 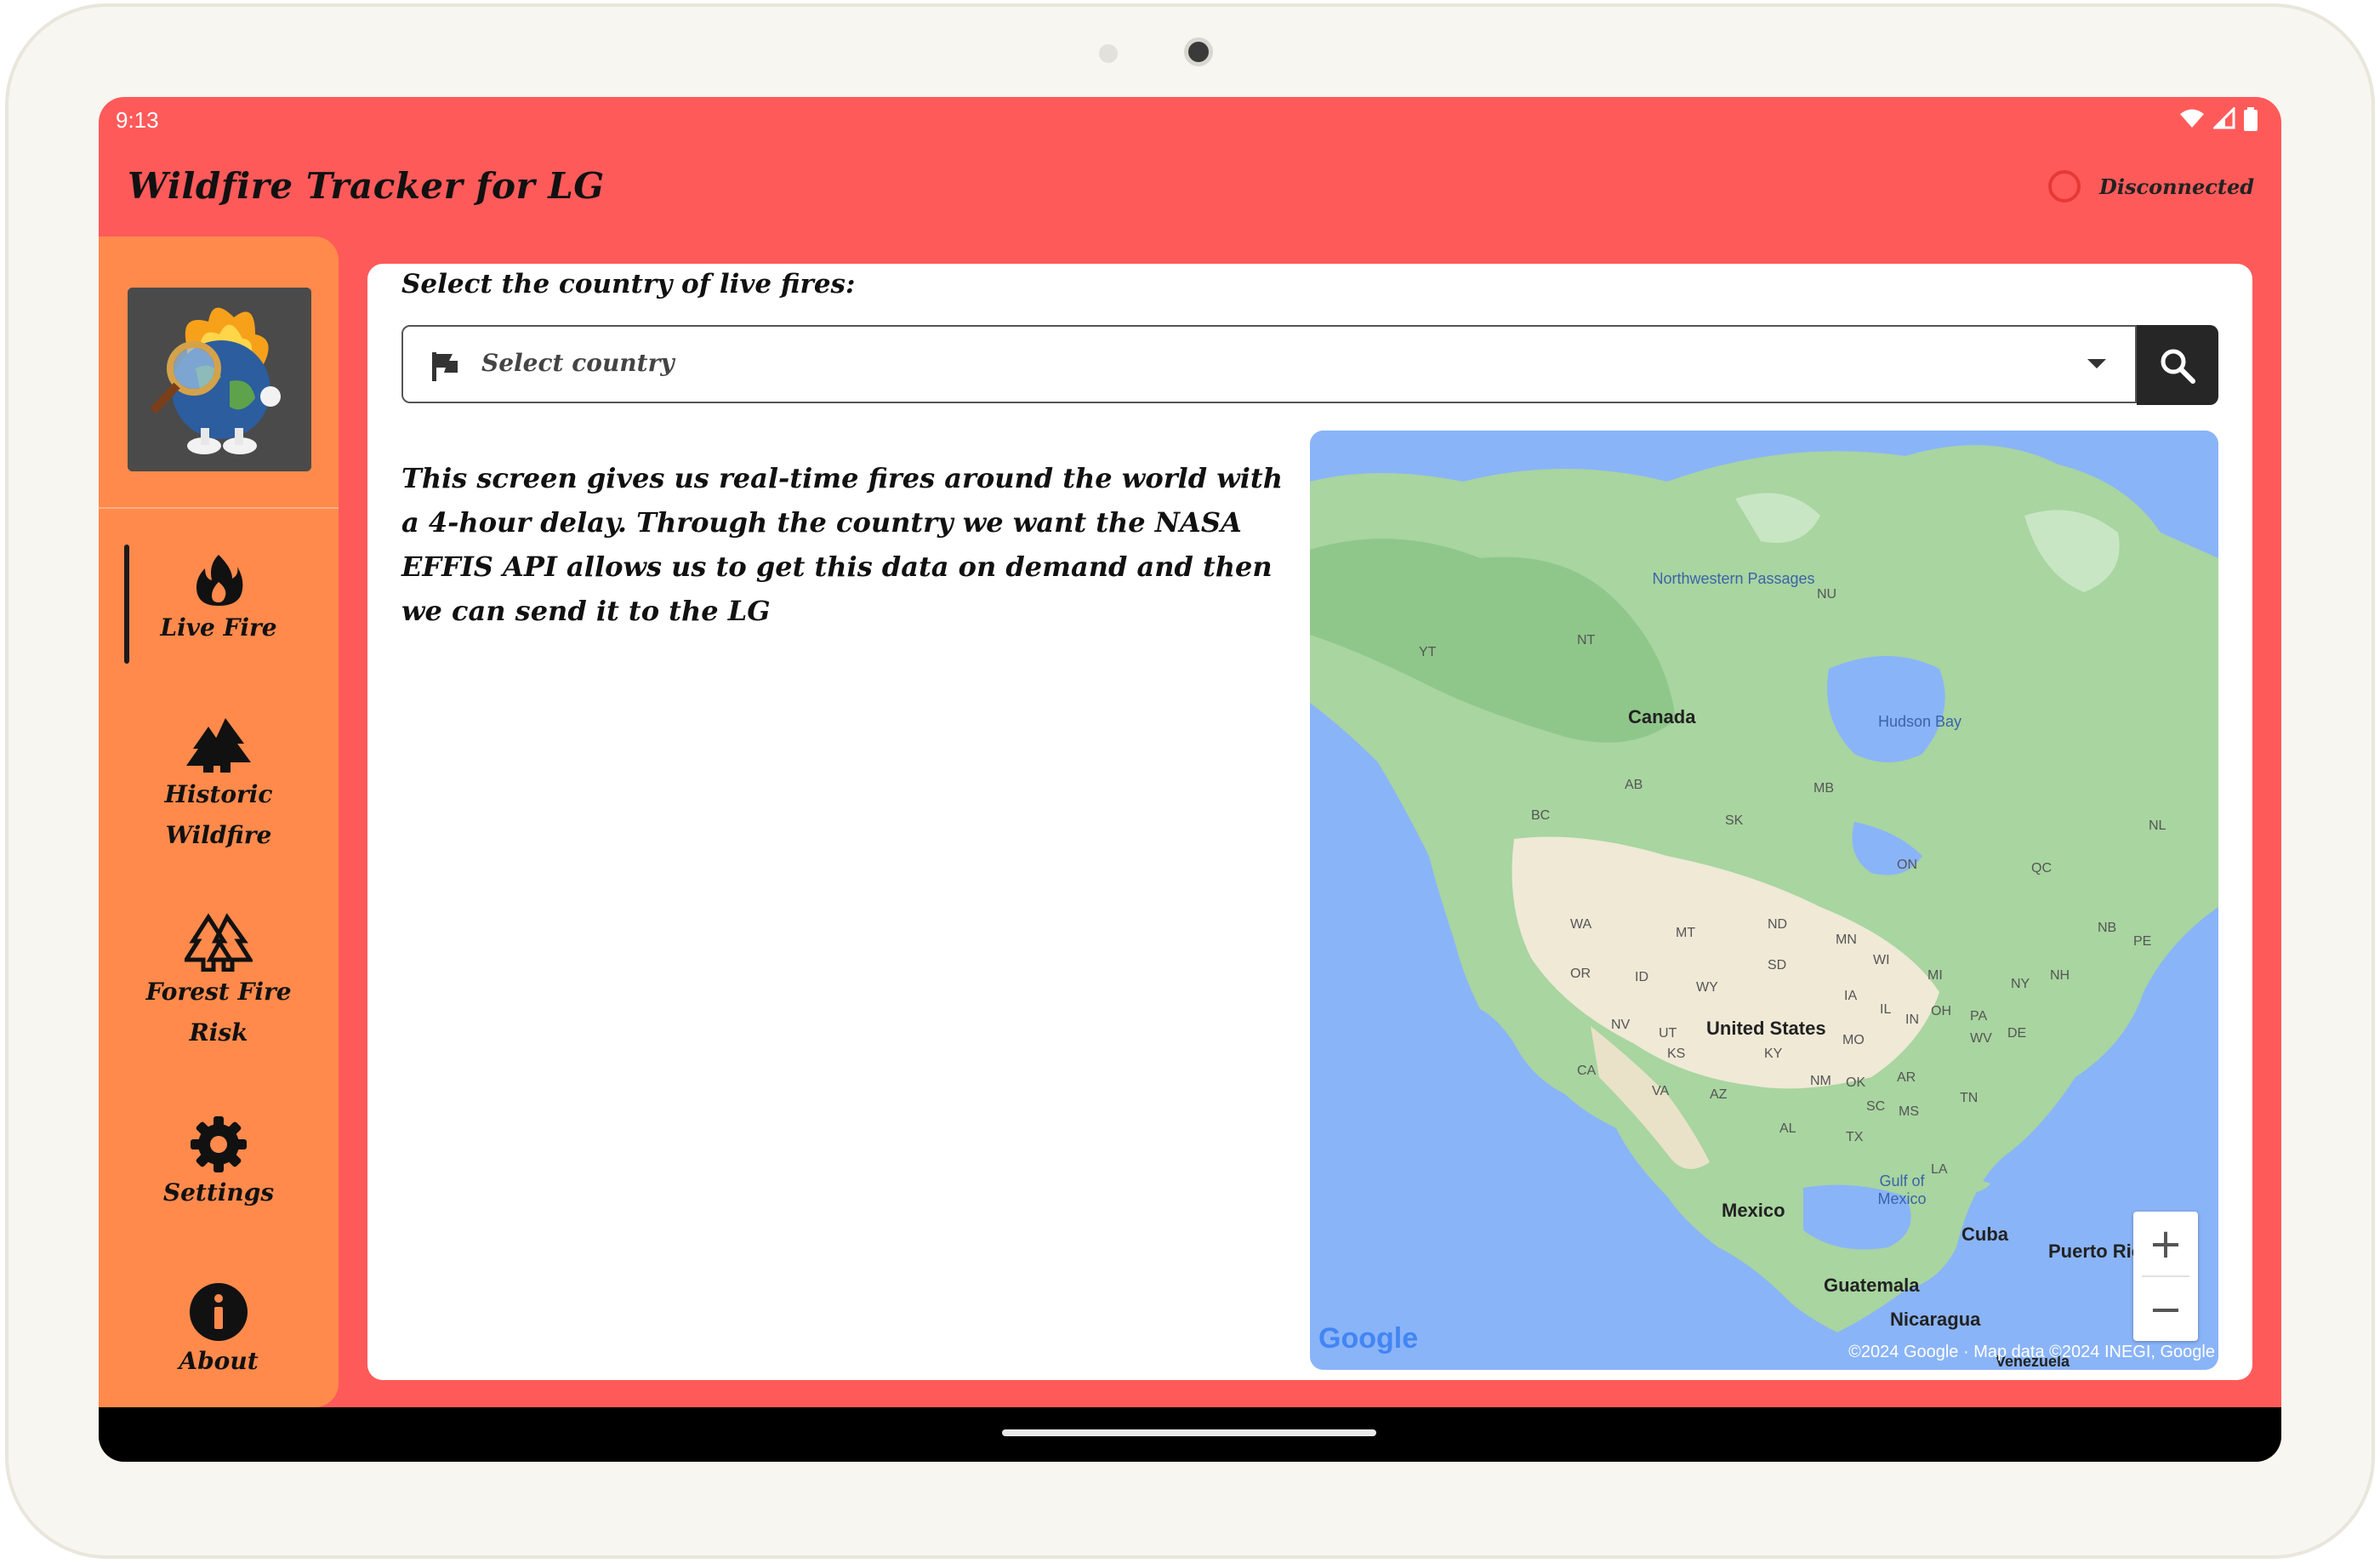 I want to click on map-label-region: NH, so click(x=2060, y=975).